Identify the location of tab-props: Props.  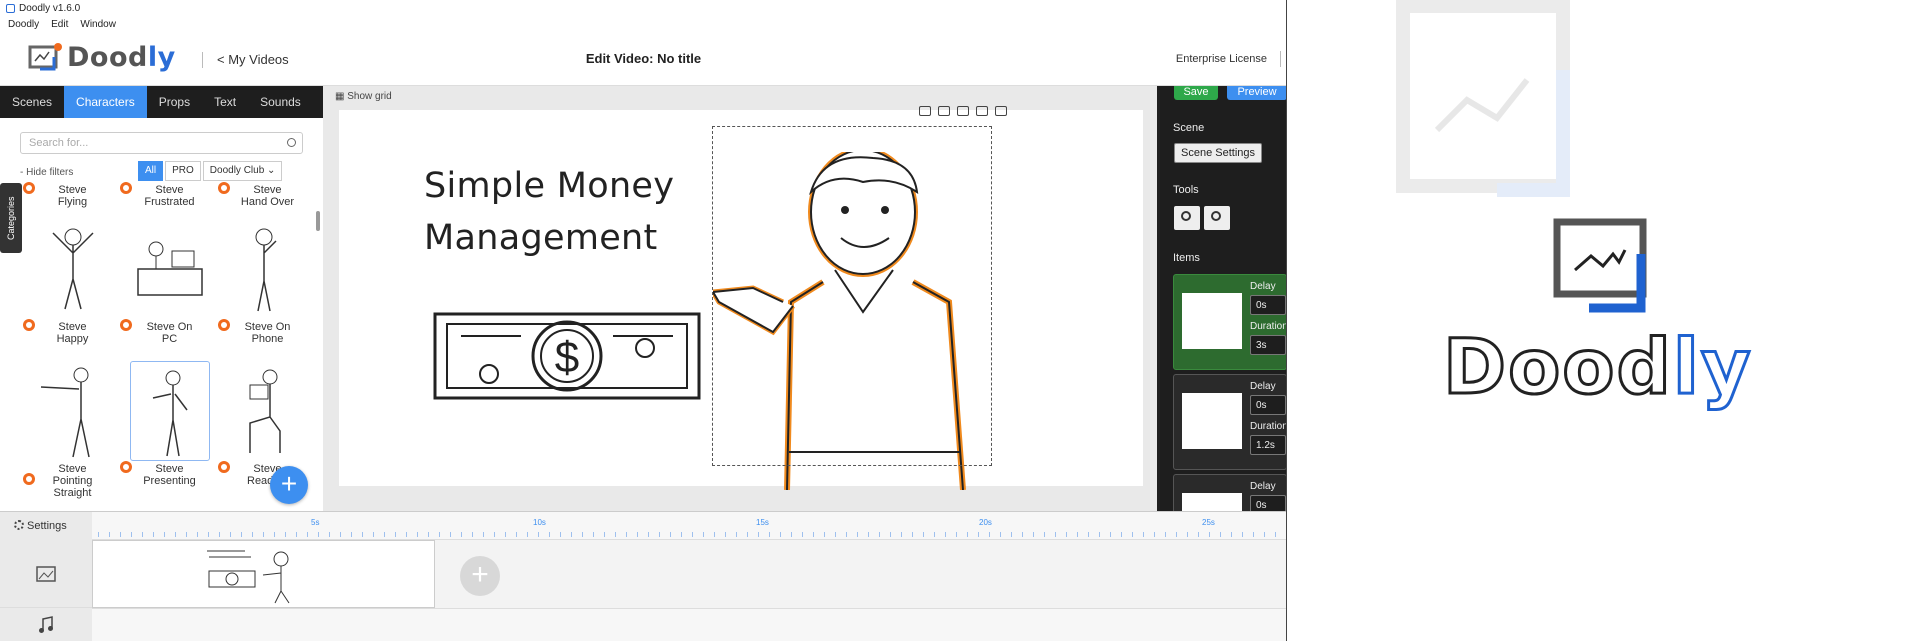
(174, 102).